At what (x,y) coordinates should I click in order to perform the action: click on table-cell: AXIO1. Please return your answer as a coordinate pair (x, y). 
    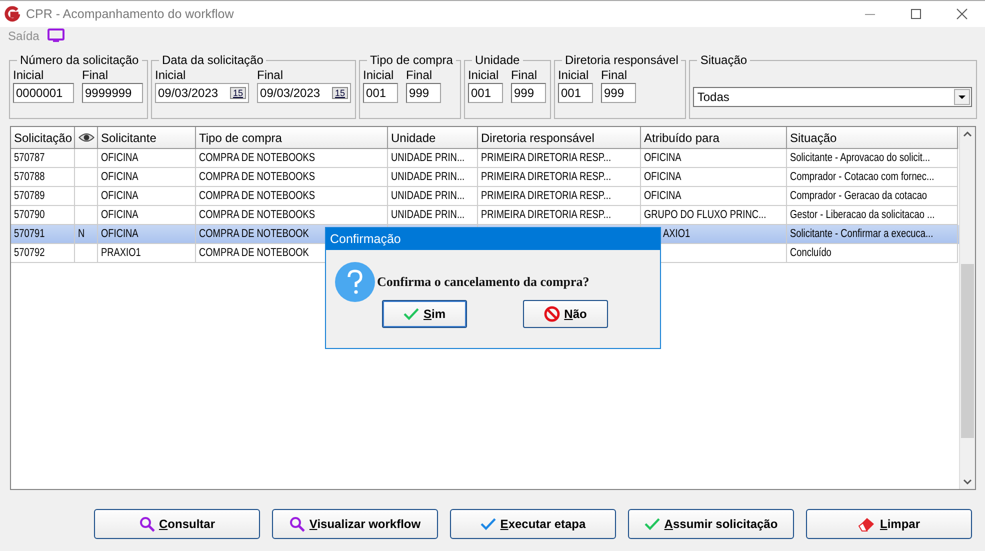
    Looking at the image, I should click on (676, 234).